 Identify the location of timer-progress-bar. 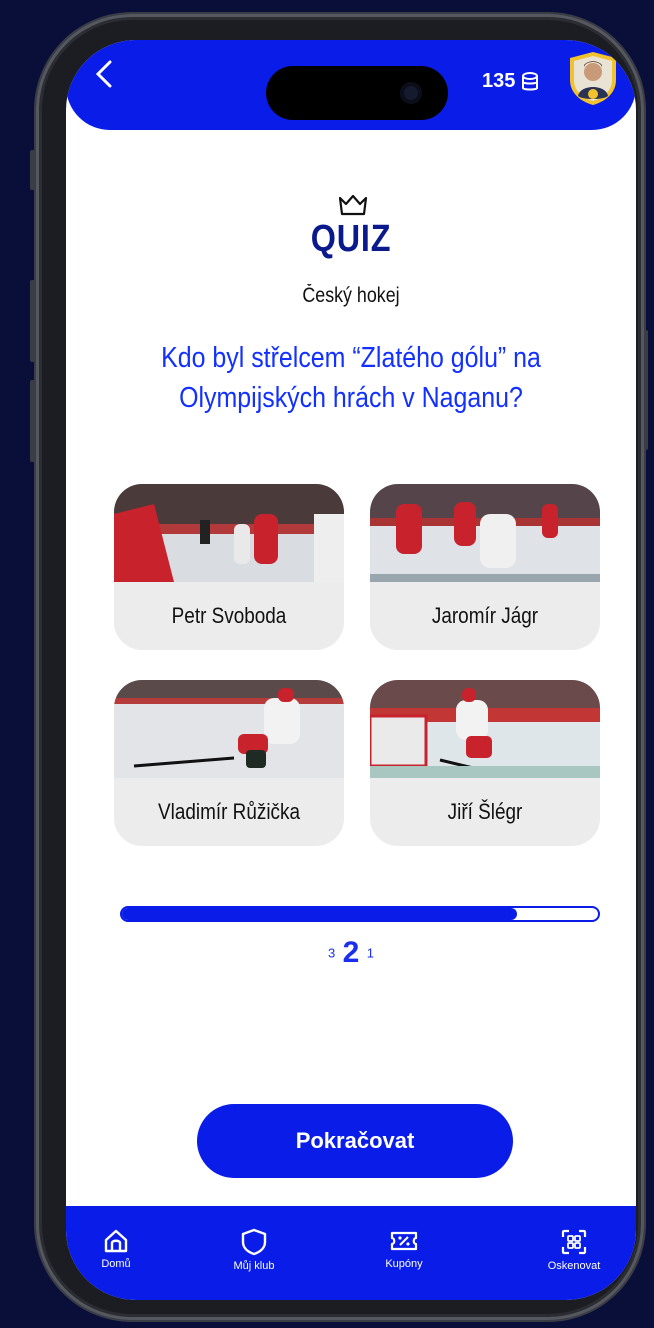
(360, 914).